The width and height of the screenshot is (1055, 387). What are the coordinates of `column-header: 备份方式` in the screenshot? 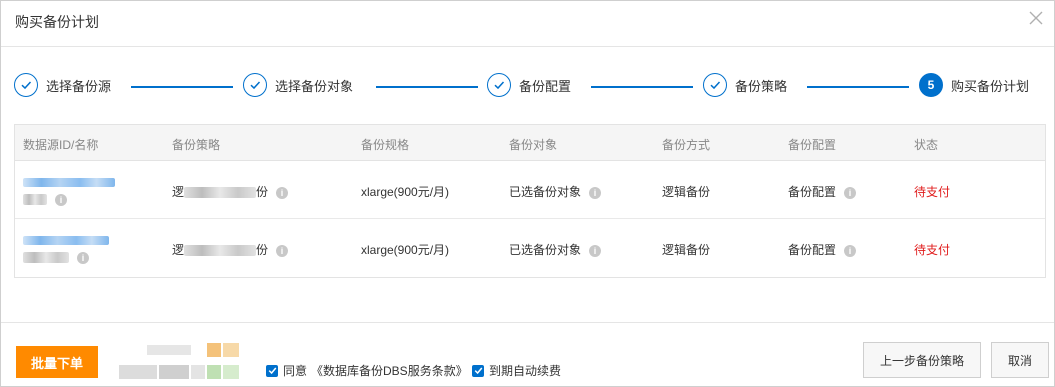 It's located at (686, 145).